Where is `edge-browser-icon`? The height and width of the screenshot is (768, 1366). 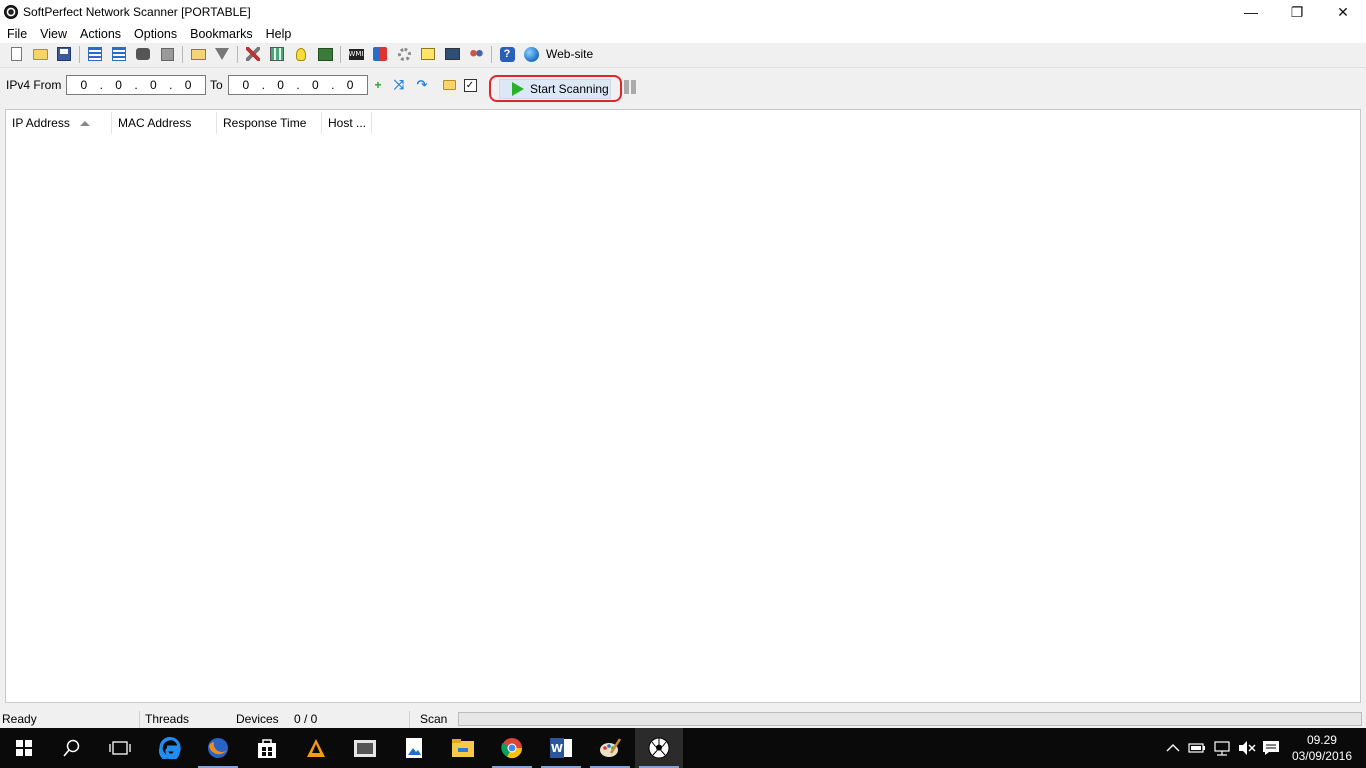
edge-browser-icon is located at coordinates (170, 748).